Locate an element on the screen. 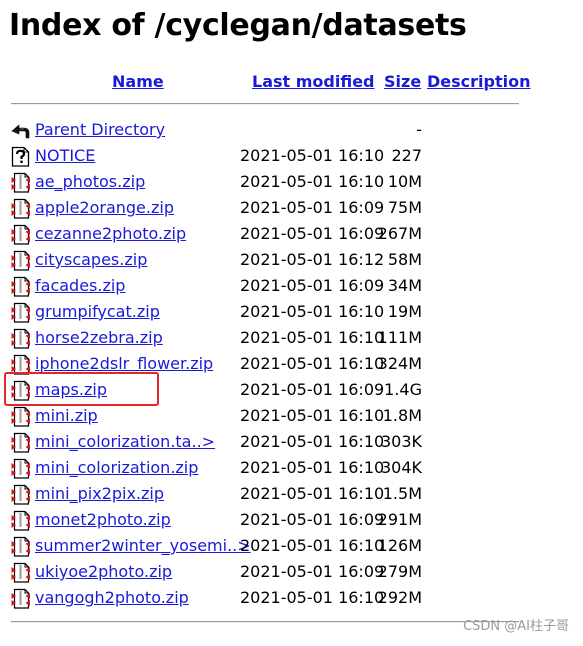 The height and width of the screenshot is (646, 583). size-cell: 324M is located at coordinates (399, 363).